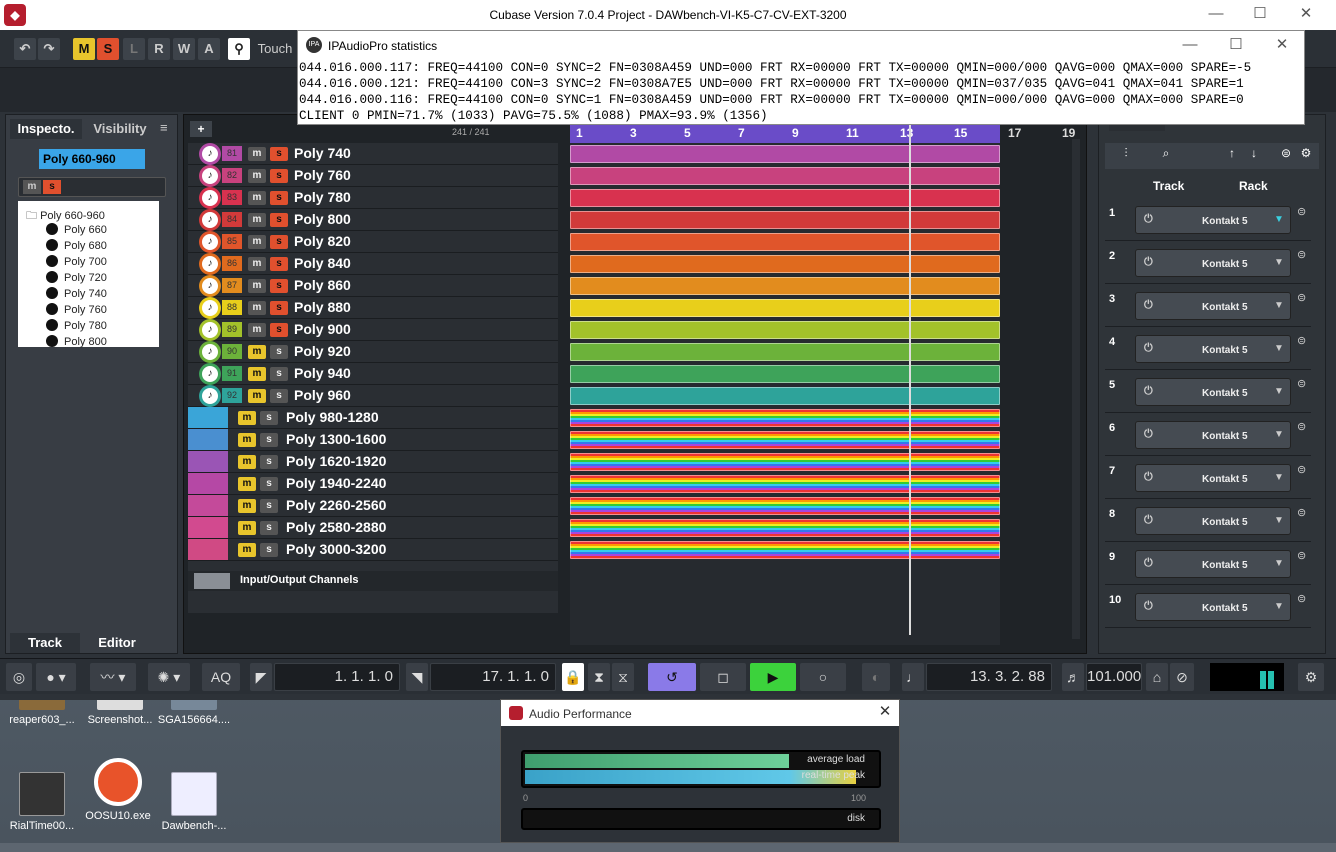 The height and width of the screenshot is (852, 1336). What do you see at coordinates (76, 229) in the screenshot?
I see `inspector-tree-item: Poly 660` at bounding box center [76, 229].